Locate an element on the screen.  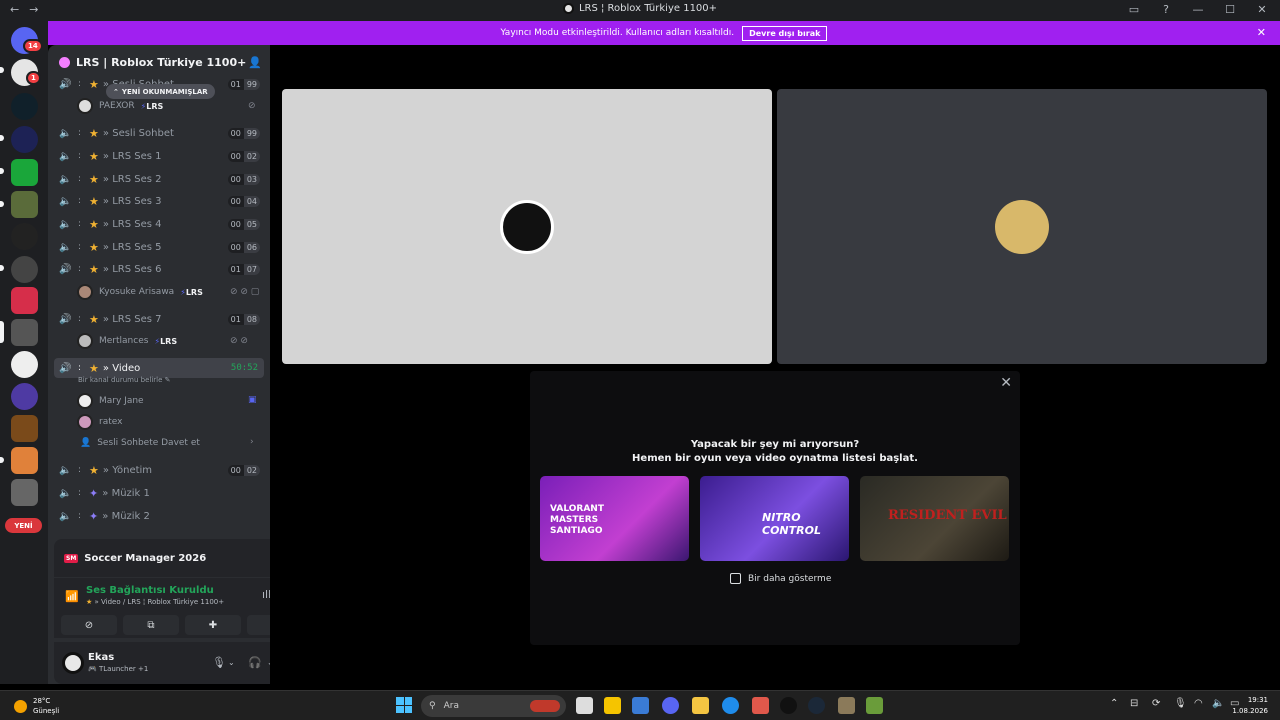
voice-channel: 🔈 : ★ » Sesli Sohbet 00 99 is located at coordinates (159, 133).